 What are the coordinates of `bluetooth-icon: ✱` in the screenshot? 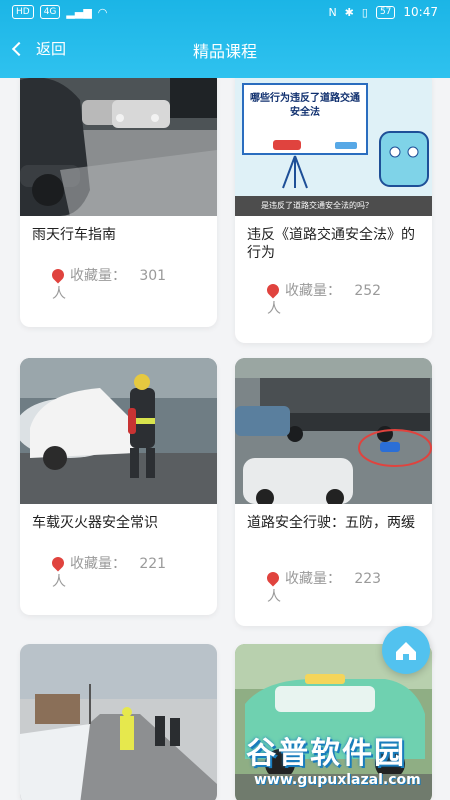 It's located at (349, 12).